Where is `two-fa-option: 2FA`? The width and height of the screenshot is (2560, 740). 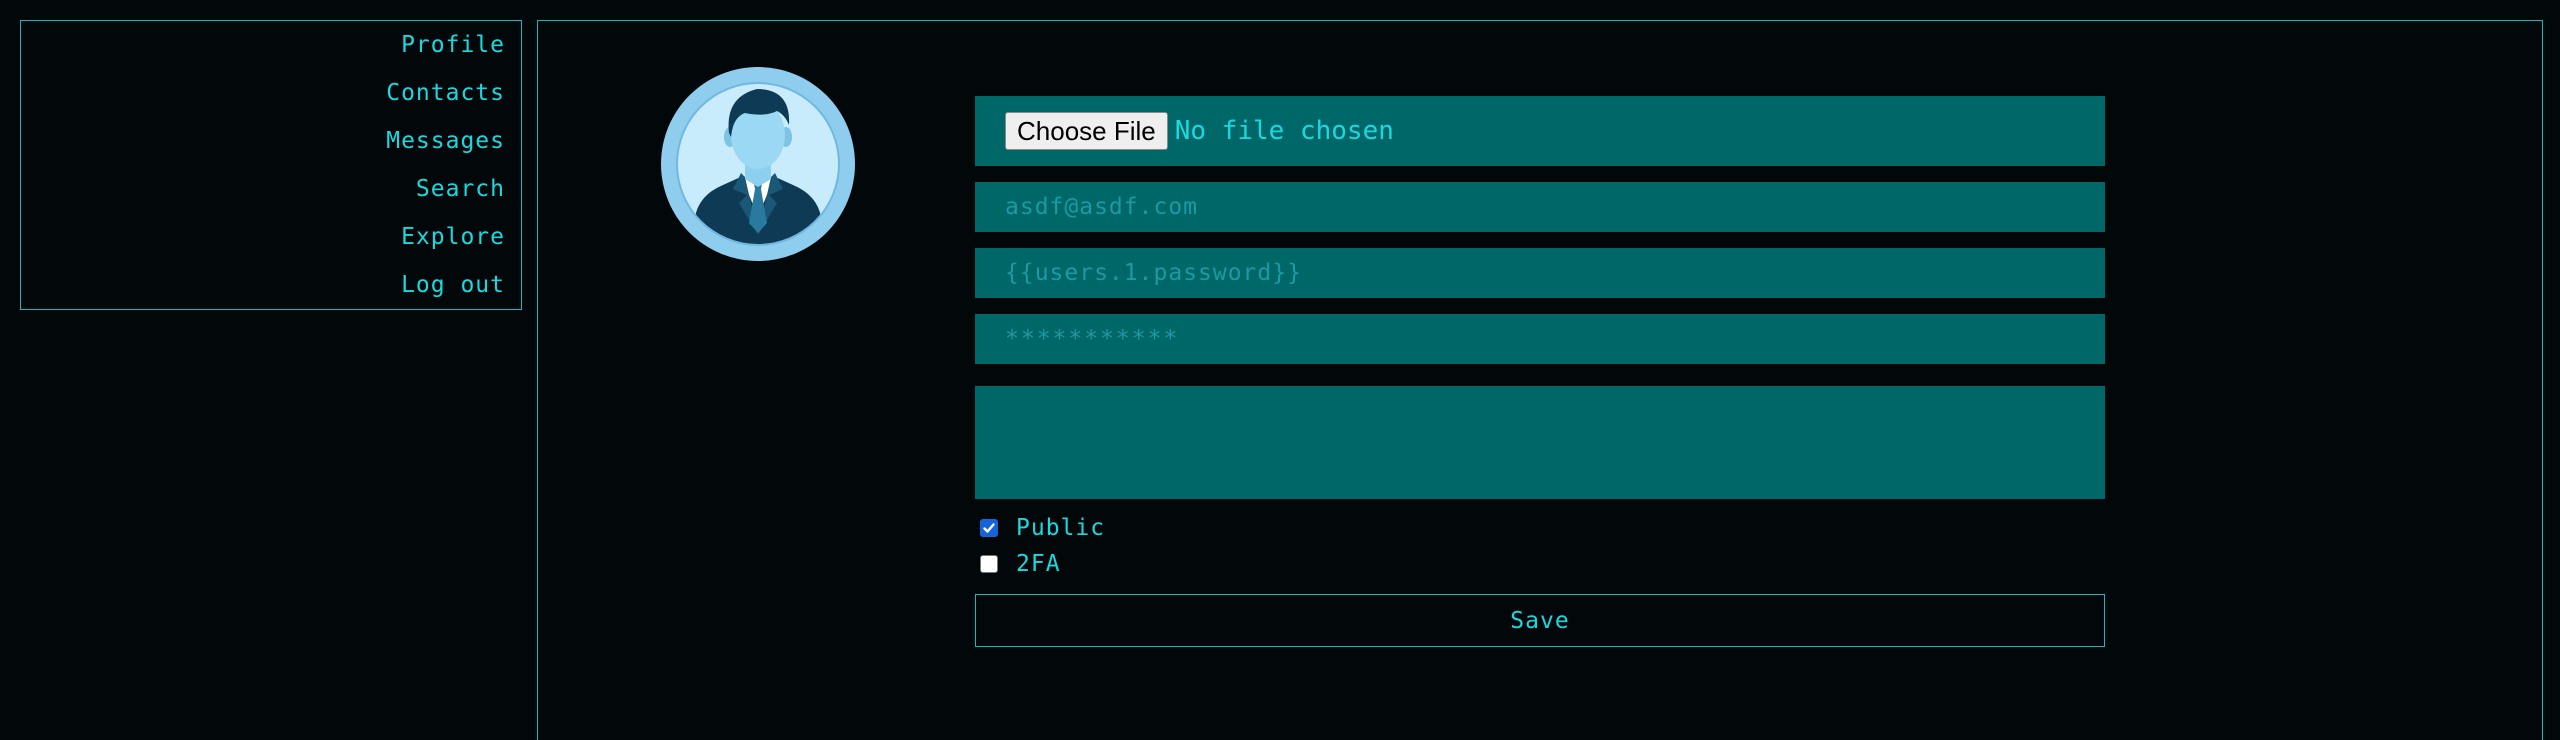
two-fa-option: 2FA is located at coordinates (1540, 564).